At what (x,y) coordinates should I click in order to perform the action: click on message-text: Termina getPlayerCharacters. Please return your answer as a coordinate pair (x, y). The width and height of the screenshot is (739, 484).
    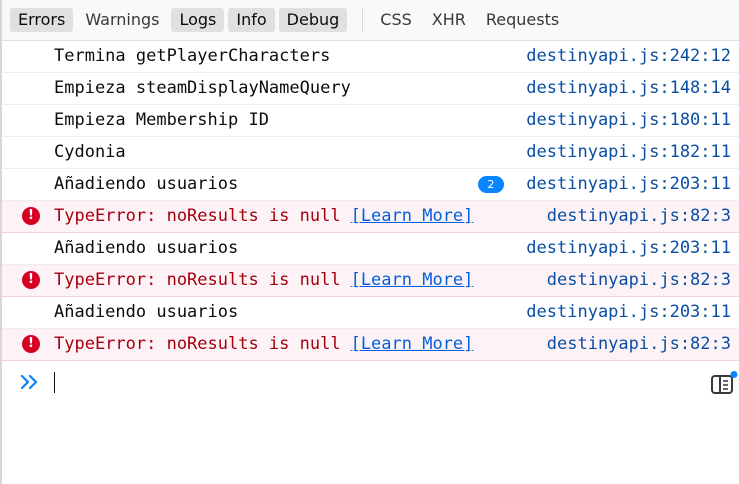
    Looking at the image, I should click on (192, 56).